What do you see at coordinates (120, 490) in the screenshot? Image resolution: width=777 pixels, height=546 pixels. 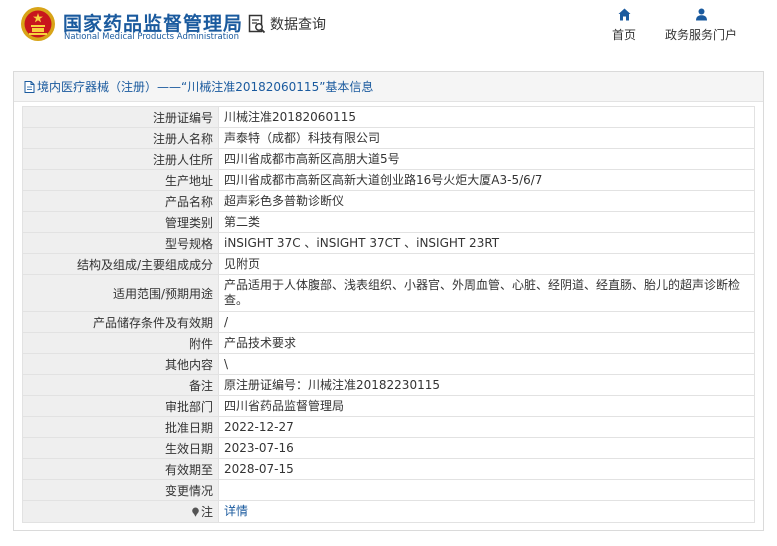 I see `row-label: 变更情况` at bounding box center [120, 490].